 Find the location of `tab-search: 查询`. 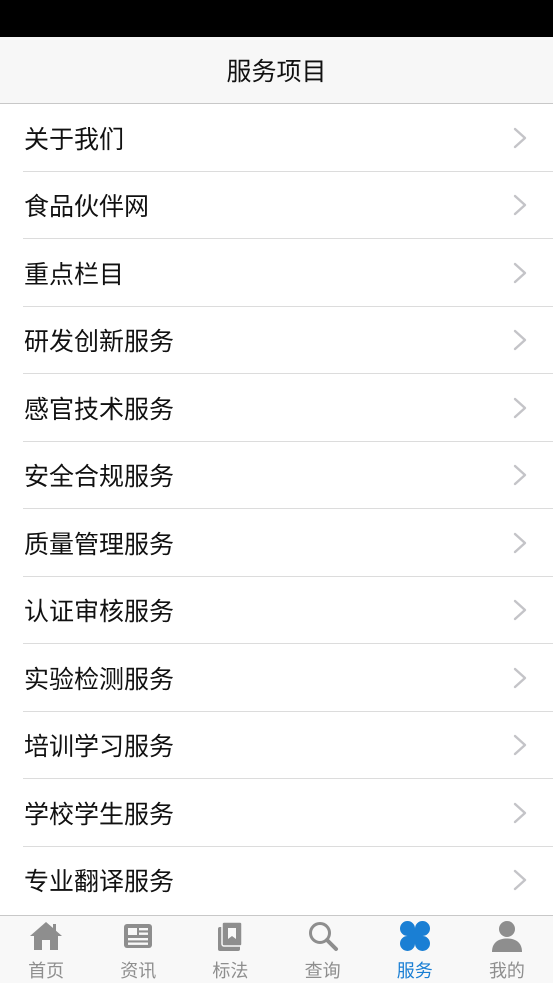

tab-search: 查询 is located at coordinates (323, 949).